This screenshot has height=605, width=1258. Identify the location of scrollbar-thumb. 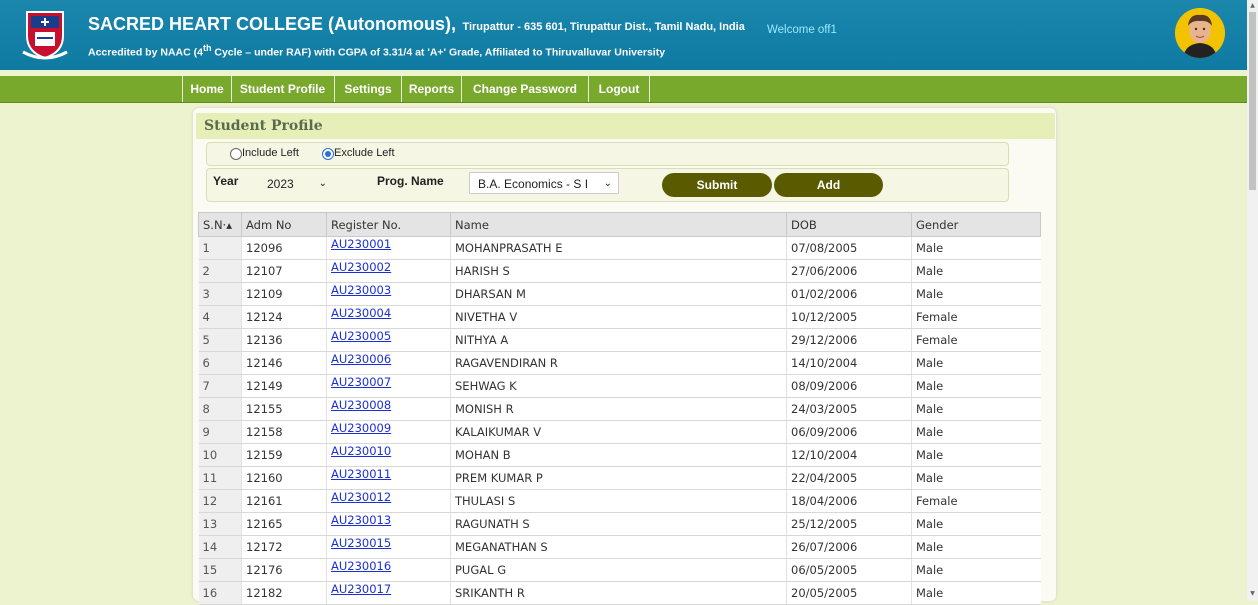
(1252, 101).